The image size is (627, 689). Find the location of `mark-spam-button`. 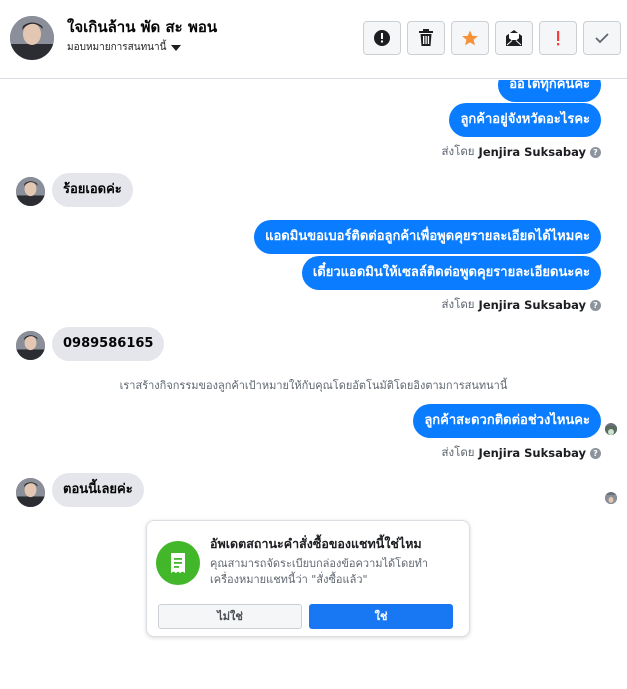

mark-spam-button is located at coordinates (382, 38).